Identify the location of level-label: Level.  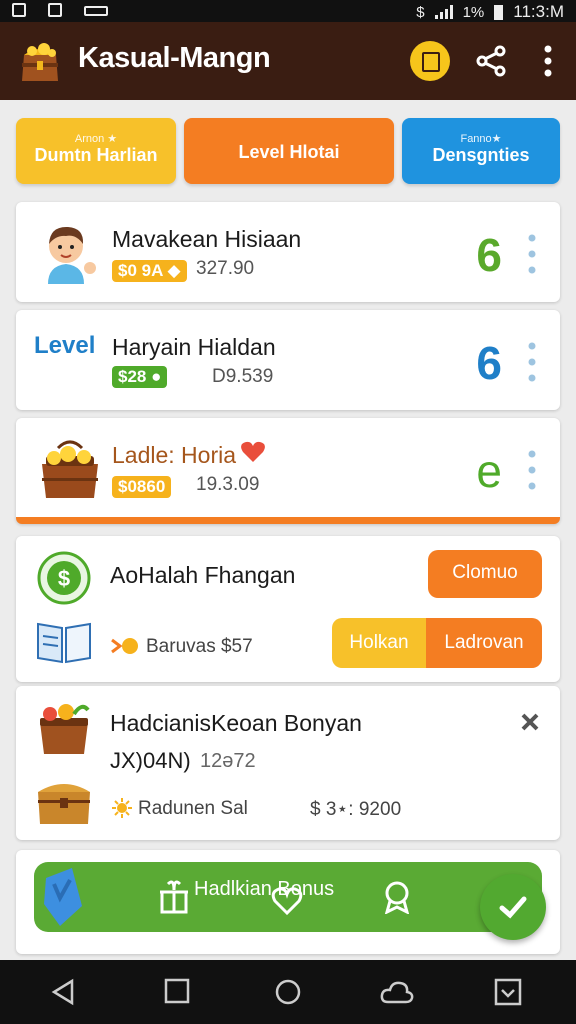
(65, 345).